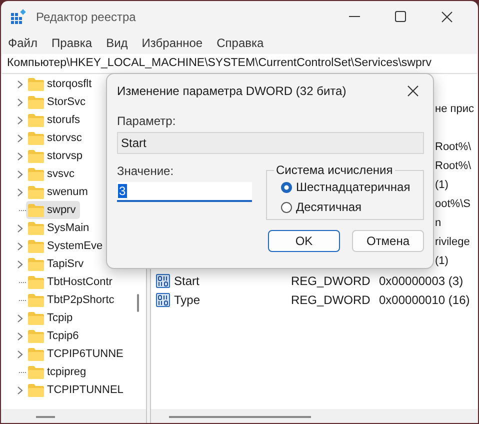 This screenshot has width=479, height=424. I want to click on group-title: Система исчисления, so click(334, 170).